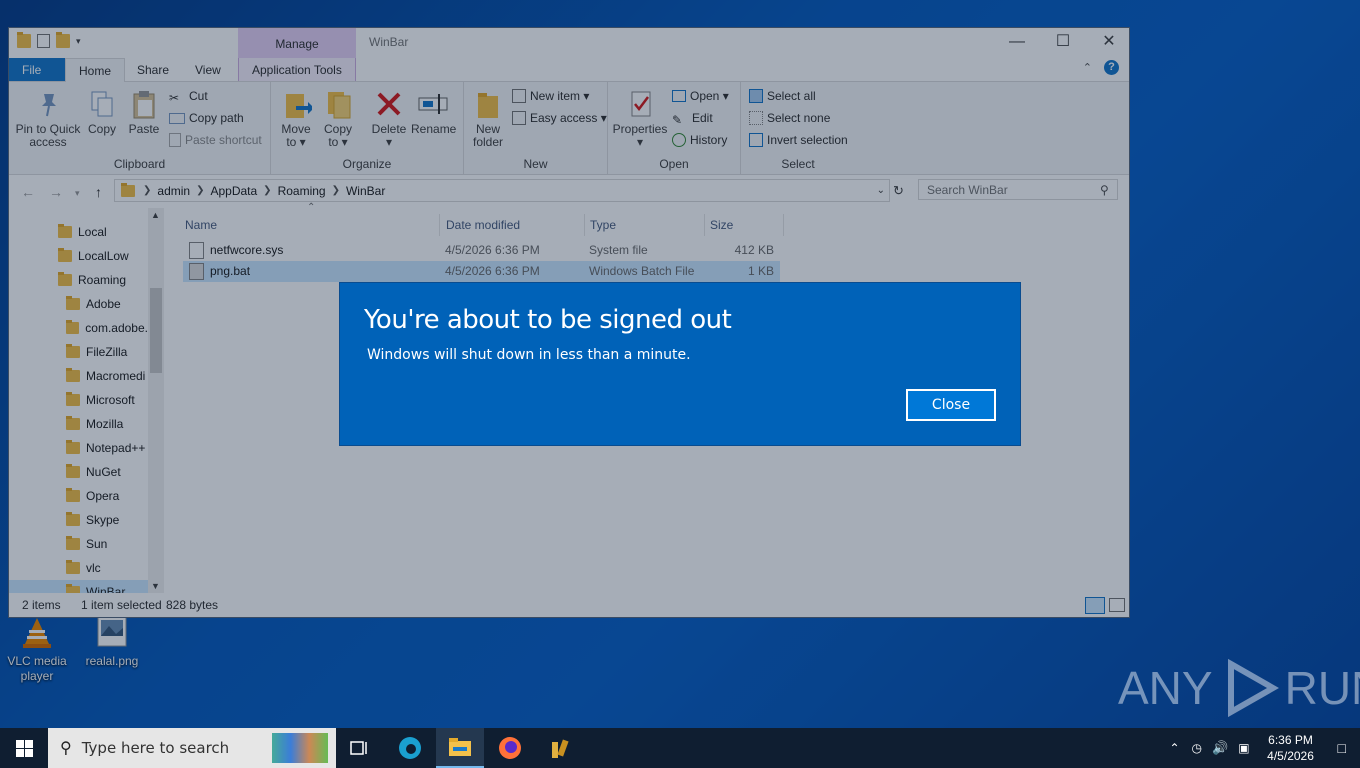  What do you see at coordinates (1174, 748) in the screenshot?
I see `show-hidden-icons-chevron-icon: ⌃` at bounding box center [1174, 748].